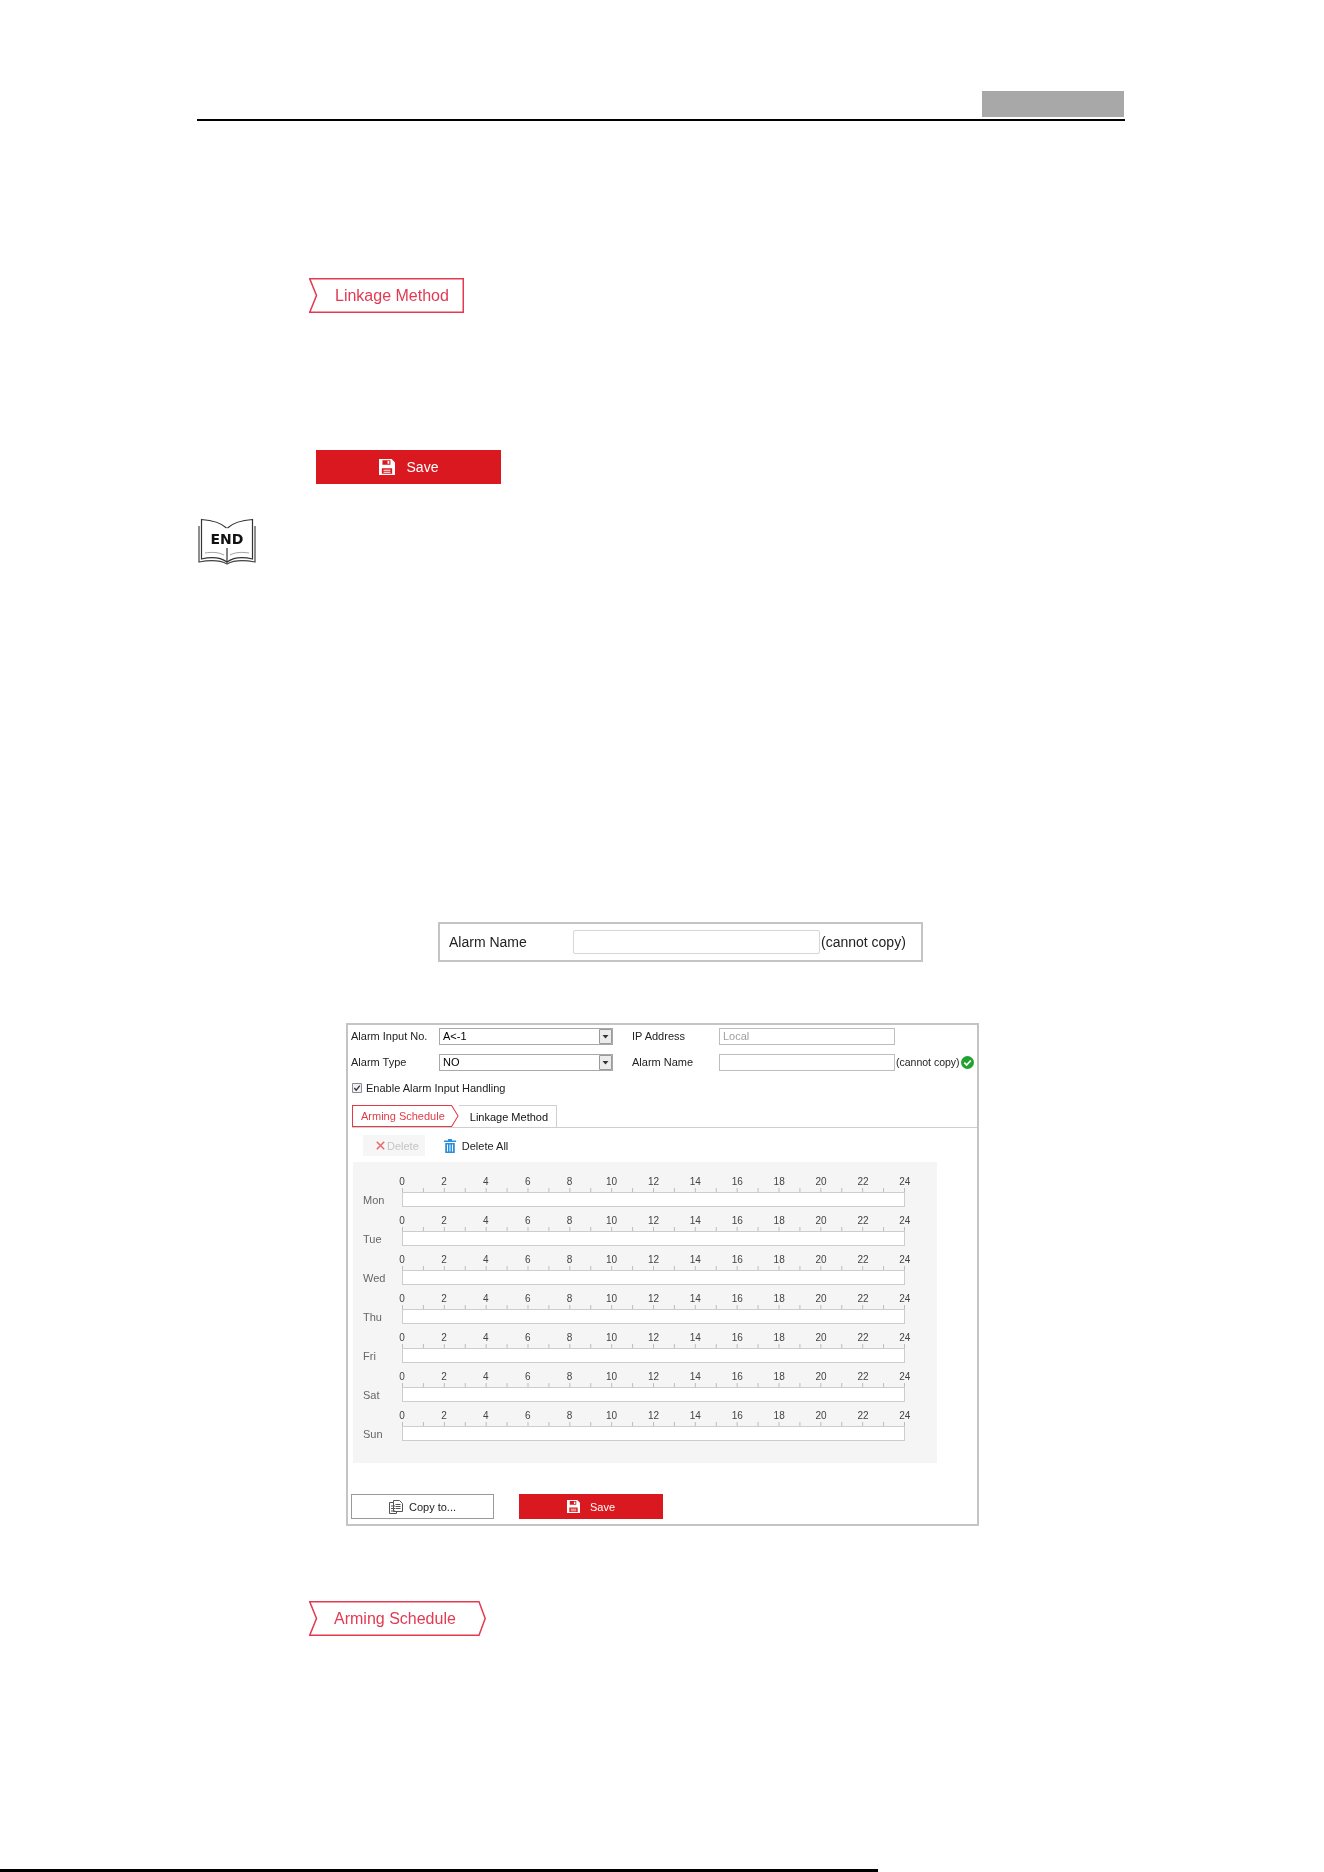 The height and width of the screenshot is (1872, 1324). I want to click on checkbox, so click(357, 1088).